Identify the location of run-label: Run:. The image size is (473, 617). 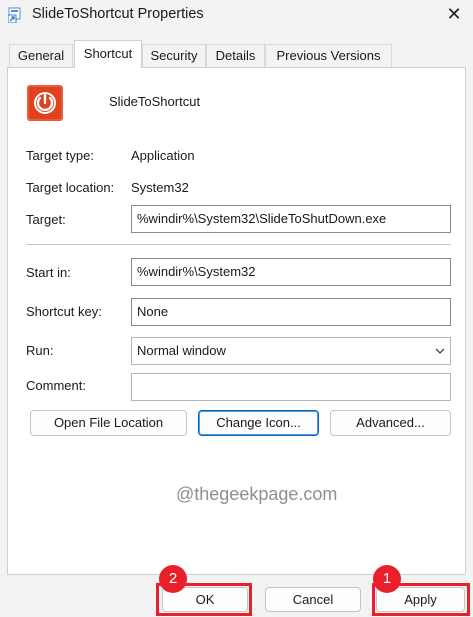
(40, 350).